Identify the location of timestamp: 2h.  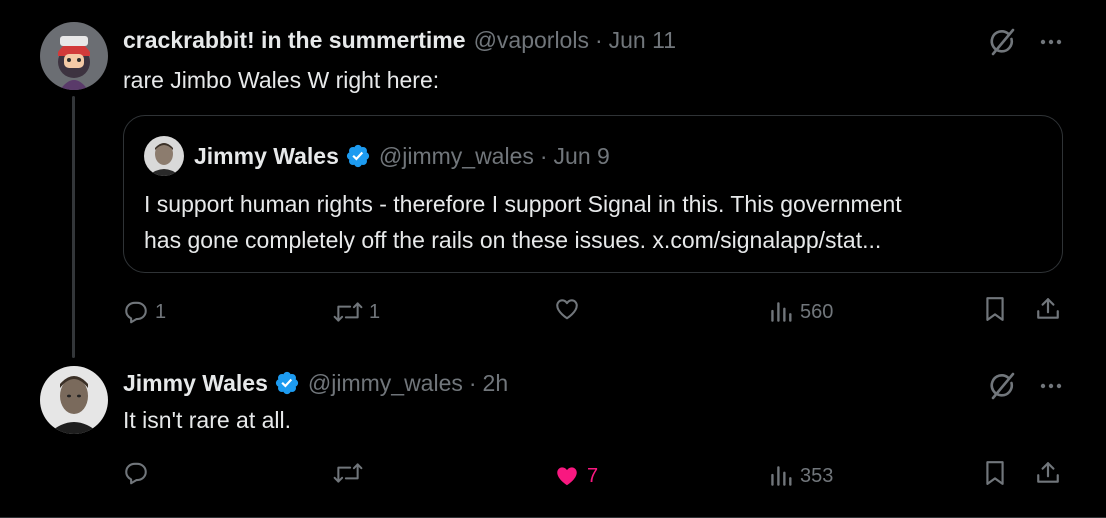
(496, 383).